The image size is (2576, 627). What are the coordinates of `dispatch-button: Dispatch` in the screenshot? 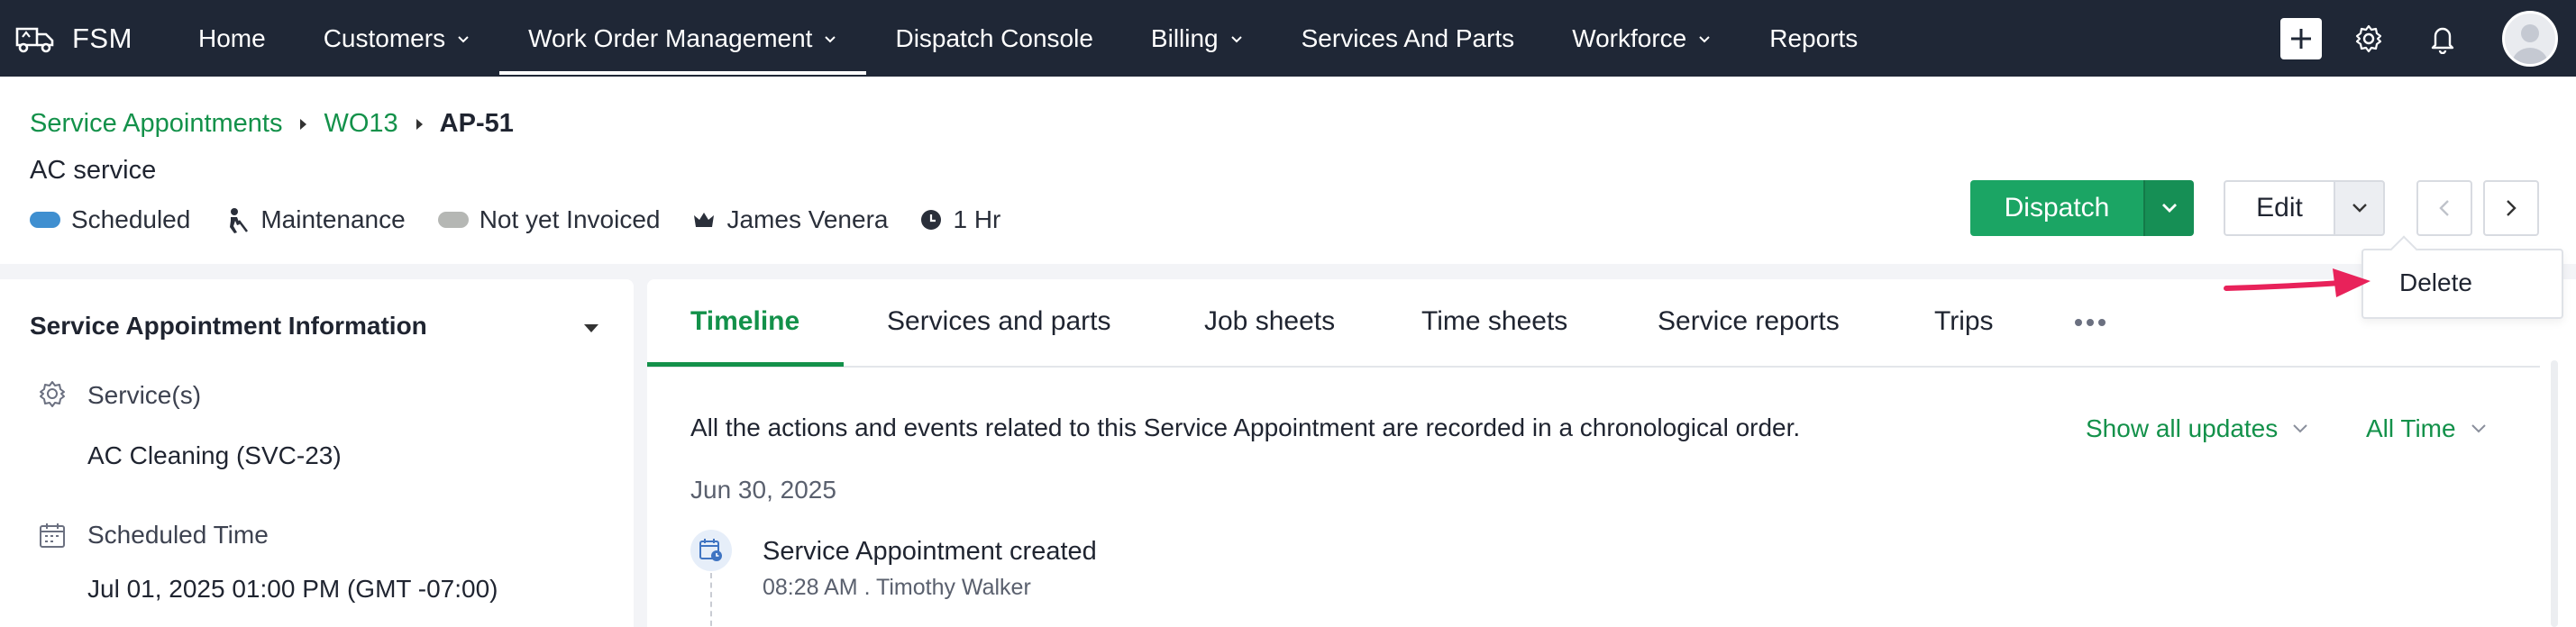 It's located at (2056, 208).